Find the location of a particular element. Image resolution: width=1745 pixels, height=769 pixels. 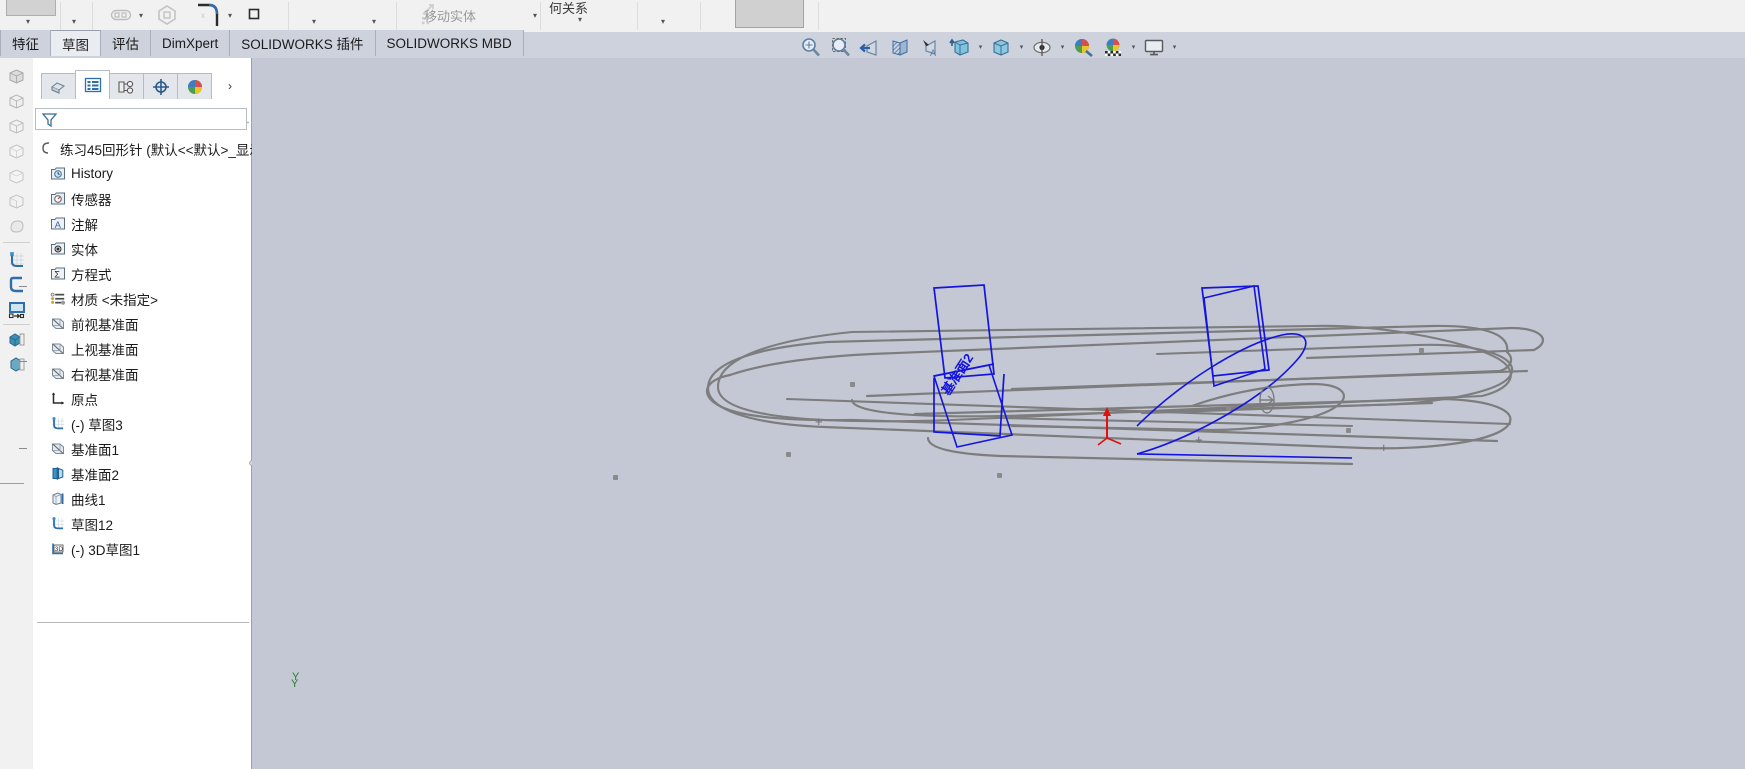

tree-item-sketch12: 草图12 is located at coordinates (142, 523).